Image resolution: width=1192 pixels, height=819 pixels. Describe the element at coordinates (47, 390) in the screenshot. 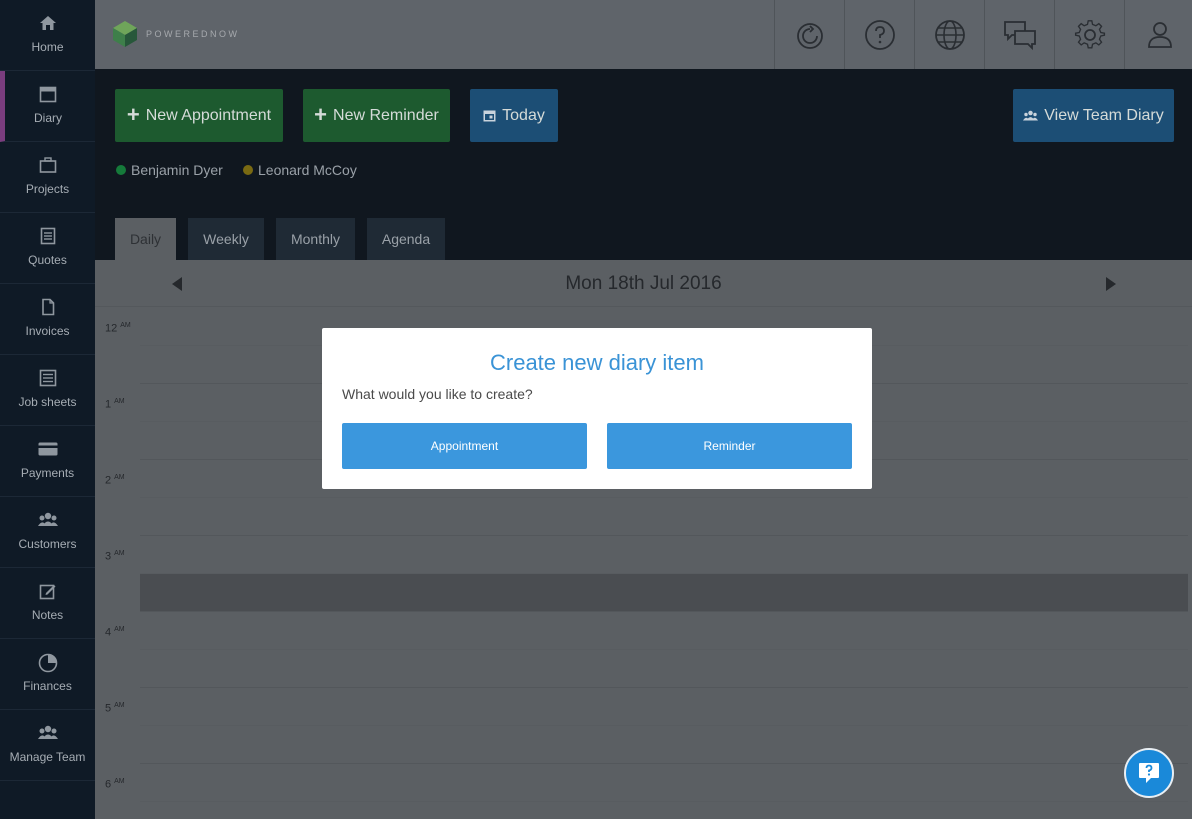

I see `sidebar-item-job-sheets: Job sheets` at that location.